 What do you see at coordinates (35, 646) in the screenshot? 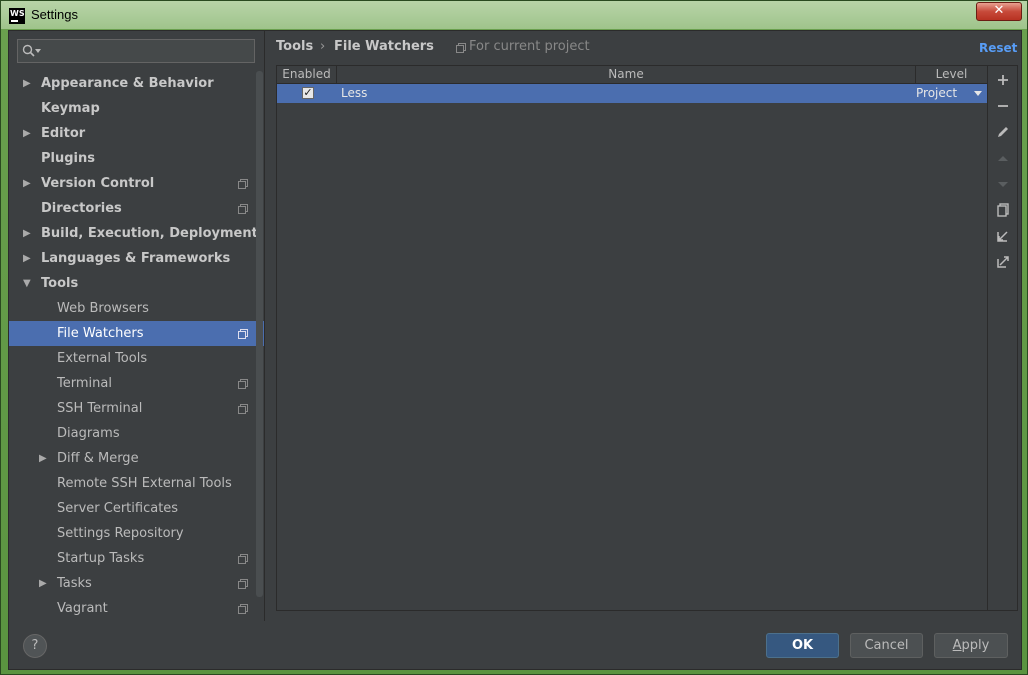
I see `help-button: ?` at bounding box center [35, 646].